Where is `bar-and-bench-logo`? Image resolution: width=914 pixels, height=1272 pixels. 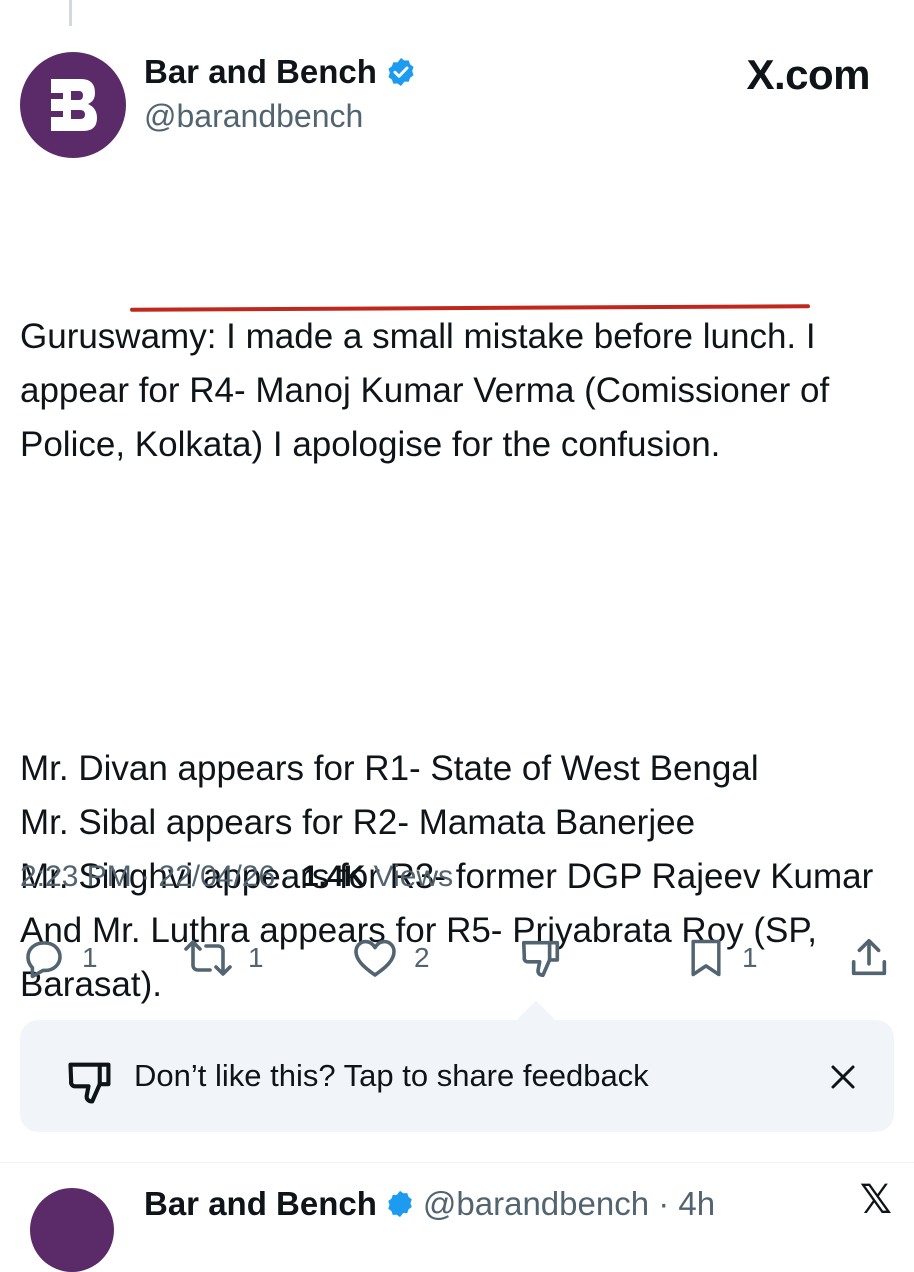
bar-and-bench-logo is located at coordinates (74, 105).